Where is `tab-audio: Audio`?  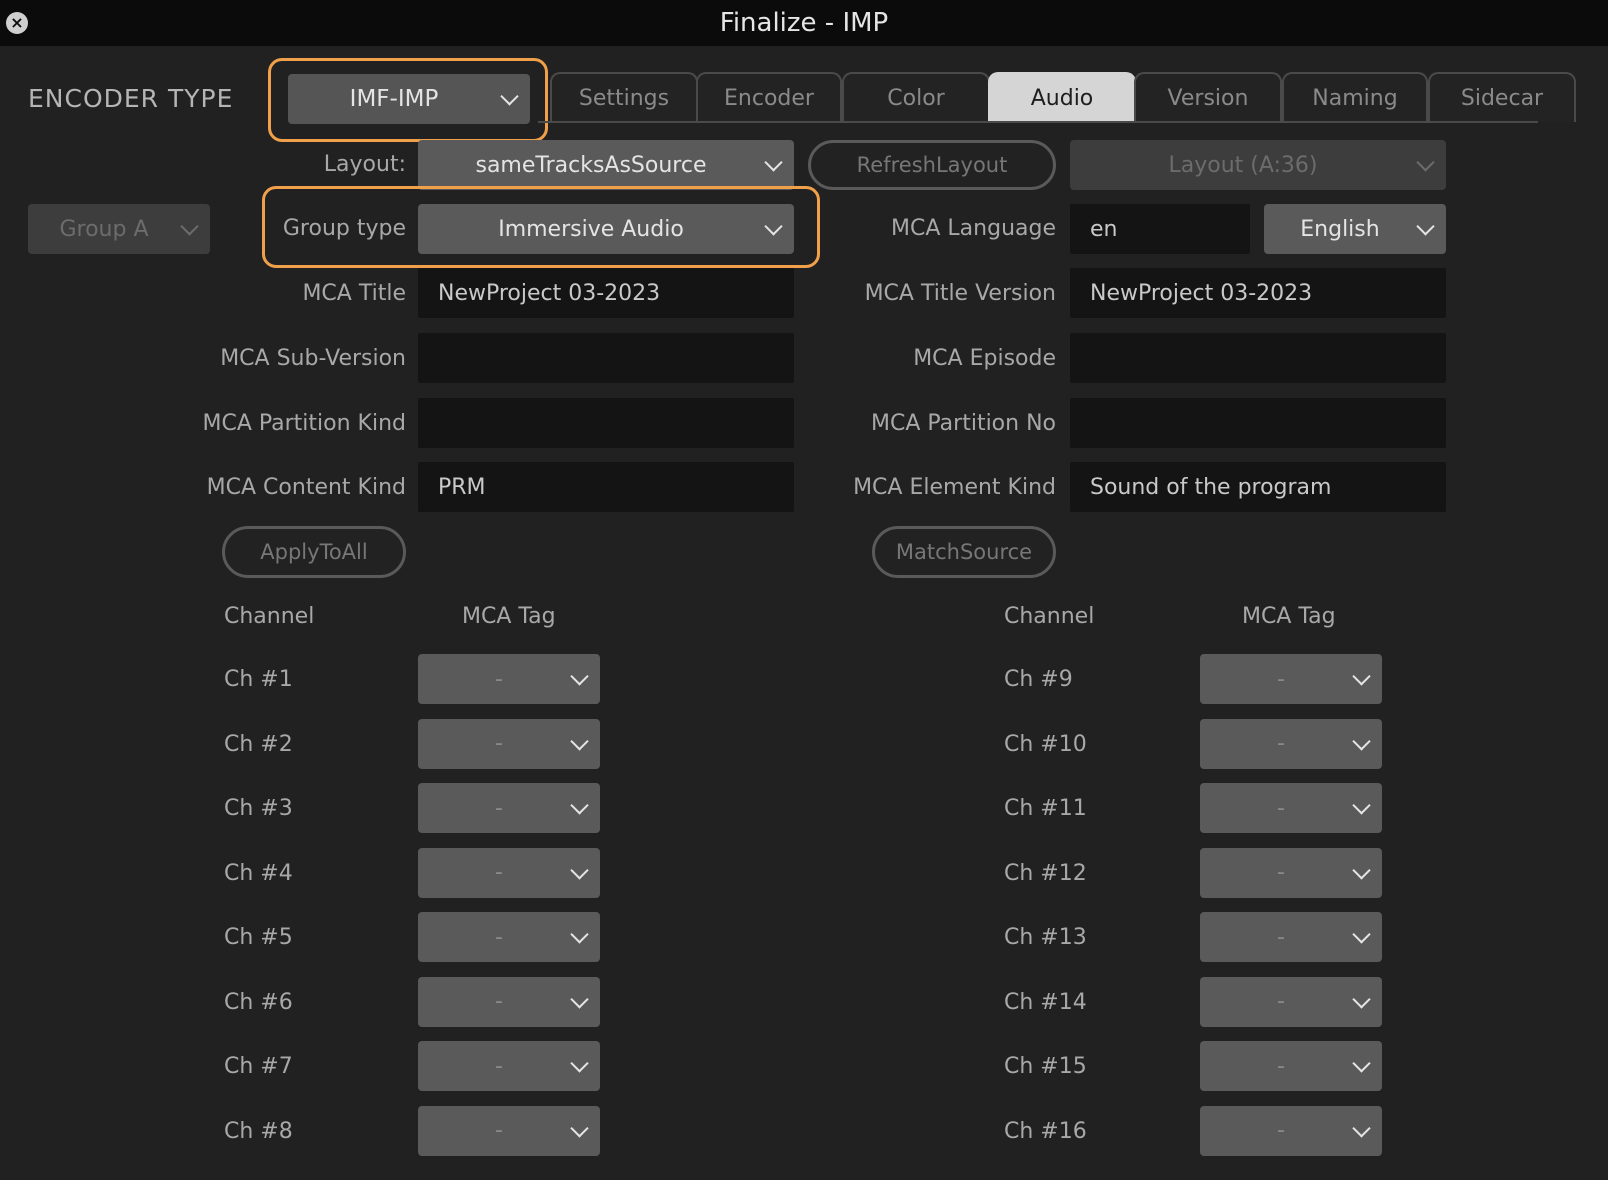
tab-audio: Audio is located at coordinates (1062, 97).